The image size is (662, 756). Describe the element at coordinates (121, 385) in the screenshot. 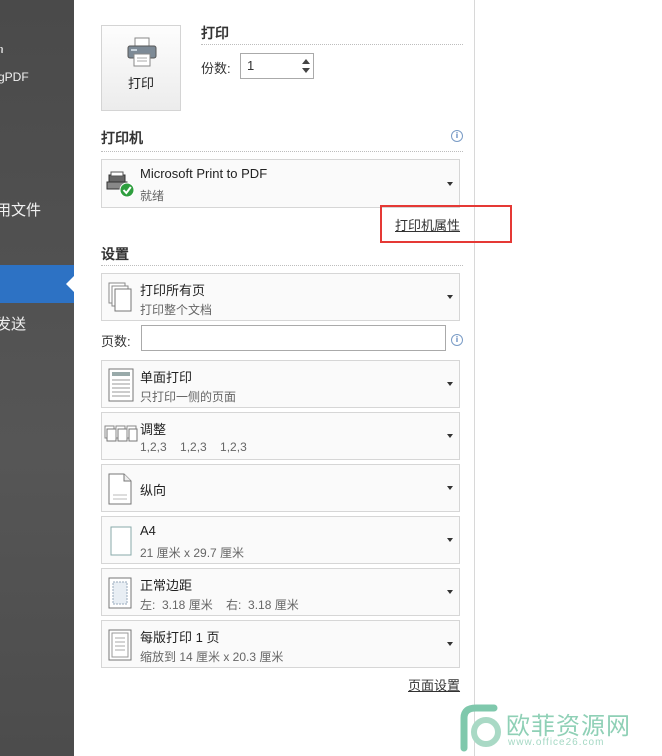

I see `single-sided-icon` at that location.